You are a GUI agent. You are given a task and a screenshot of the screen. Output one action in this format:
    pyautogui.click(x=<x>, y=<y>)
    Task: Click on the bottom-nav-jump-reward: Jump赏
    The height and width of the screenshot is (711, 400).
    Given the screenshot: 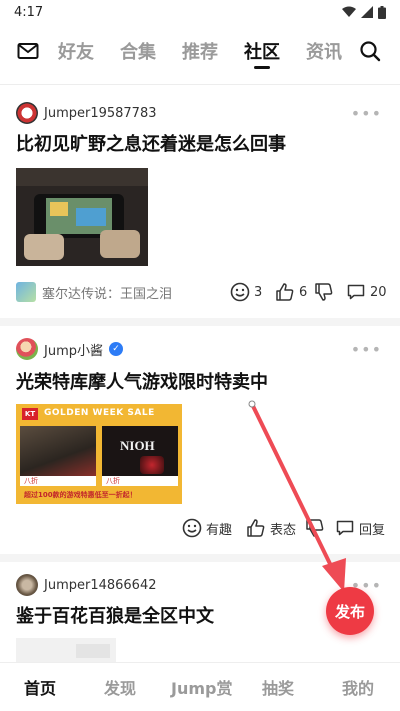 What is the action you would take?
    pyautogui.click(x=201, y=687)
    